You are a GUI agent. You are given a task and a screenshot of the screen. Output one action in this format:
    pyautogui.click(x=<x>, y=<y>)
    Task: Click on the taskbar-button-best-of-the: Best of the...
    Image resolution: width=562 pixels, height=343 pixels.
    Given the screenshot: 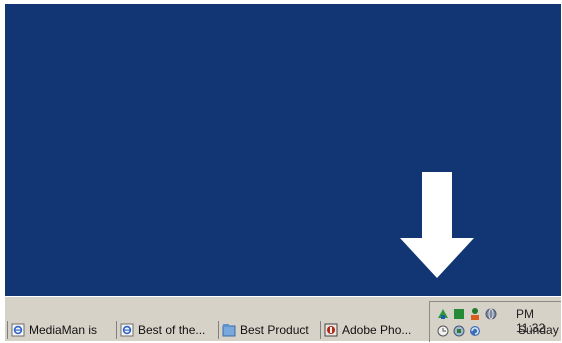 What is the action you would take?
    pyautogui.click(x=166, y=330)
    